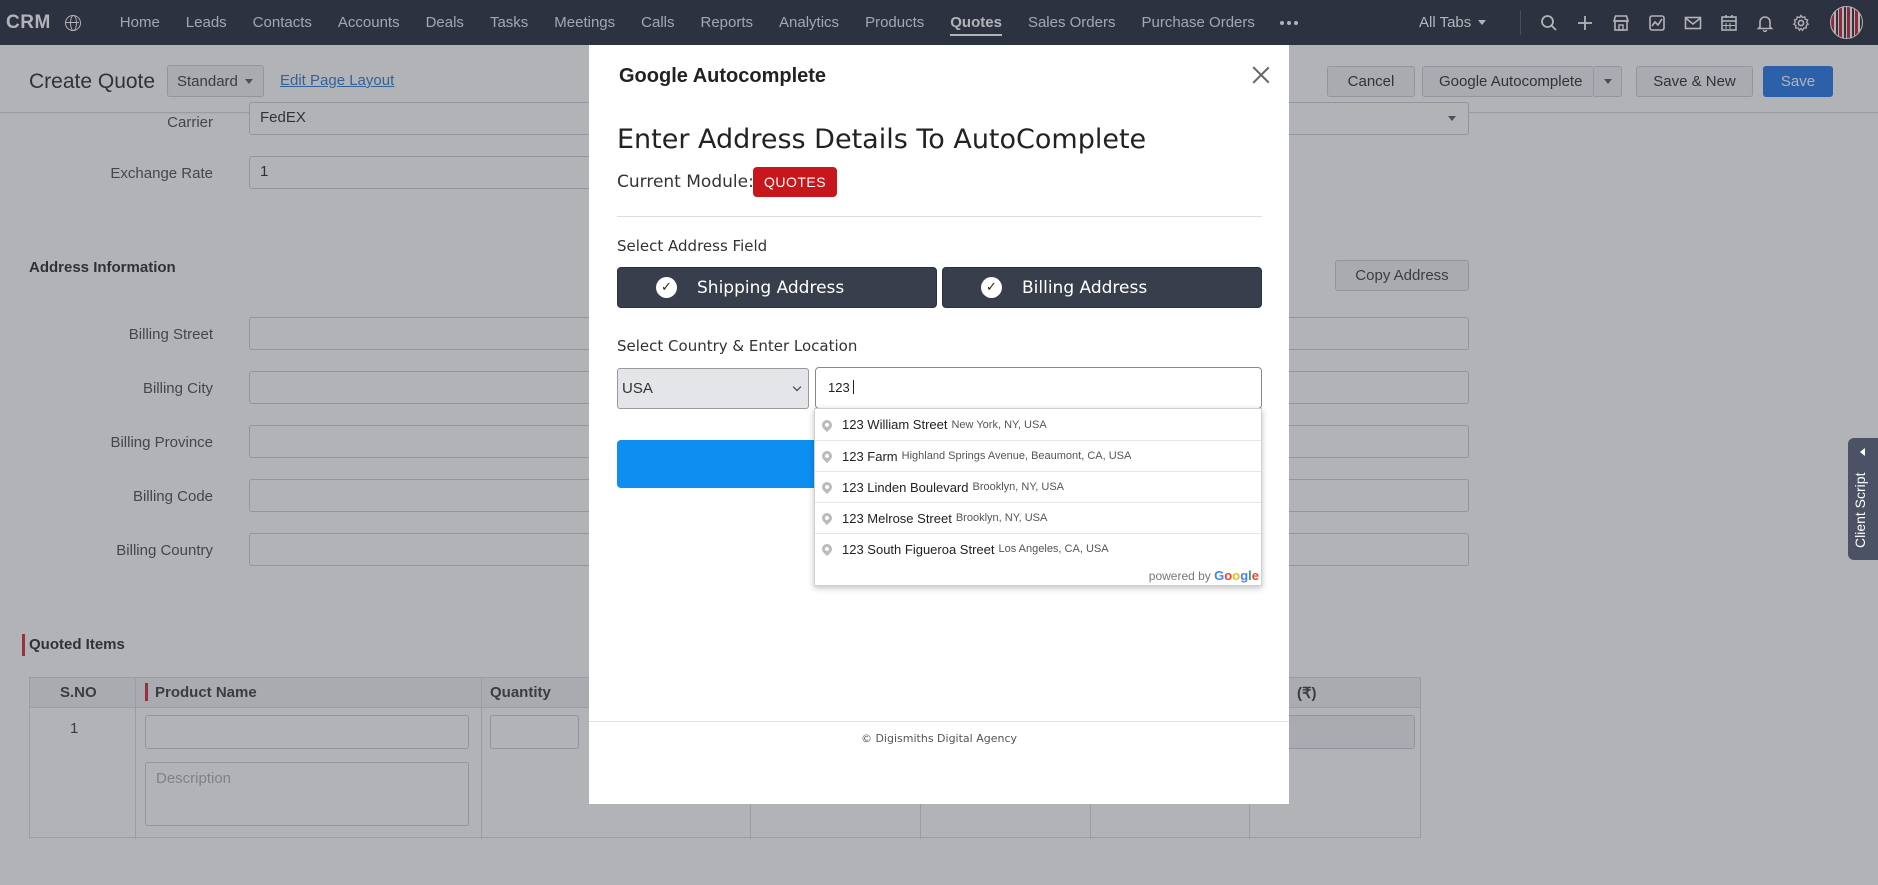 The image size is (1878, 885). I want to click on suggestion-main-text: 123 Farm, so click(870, 456).